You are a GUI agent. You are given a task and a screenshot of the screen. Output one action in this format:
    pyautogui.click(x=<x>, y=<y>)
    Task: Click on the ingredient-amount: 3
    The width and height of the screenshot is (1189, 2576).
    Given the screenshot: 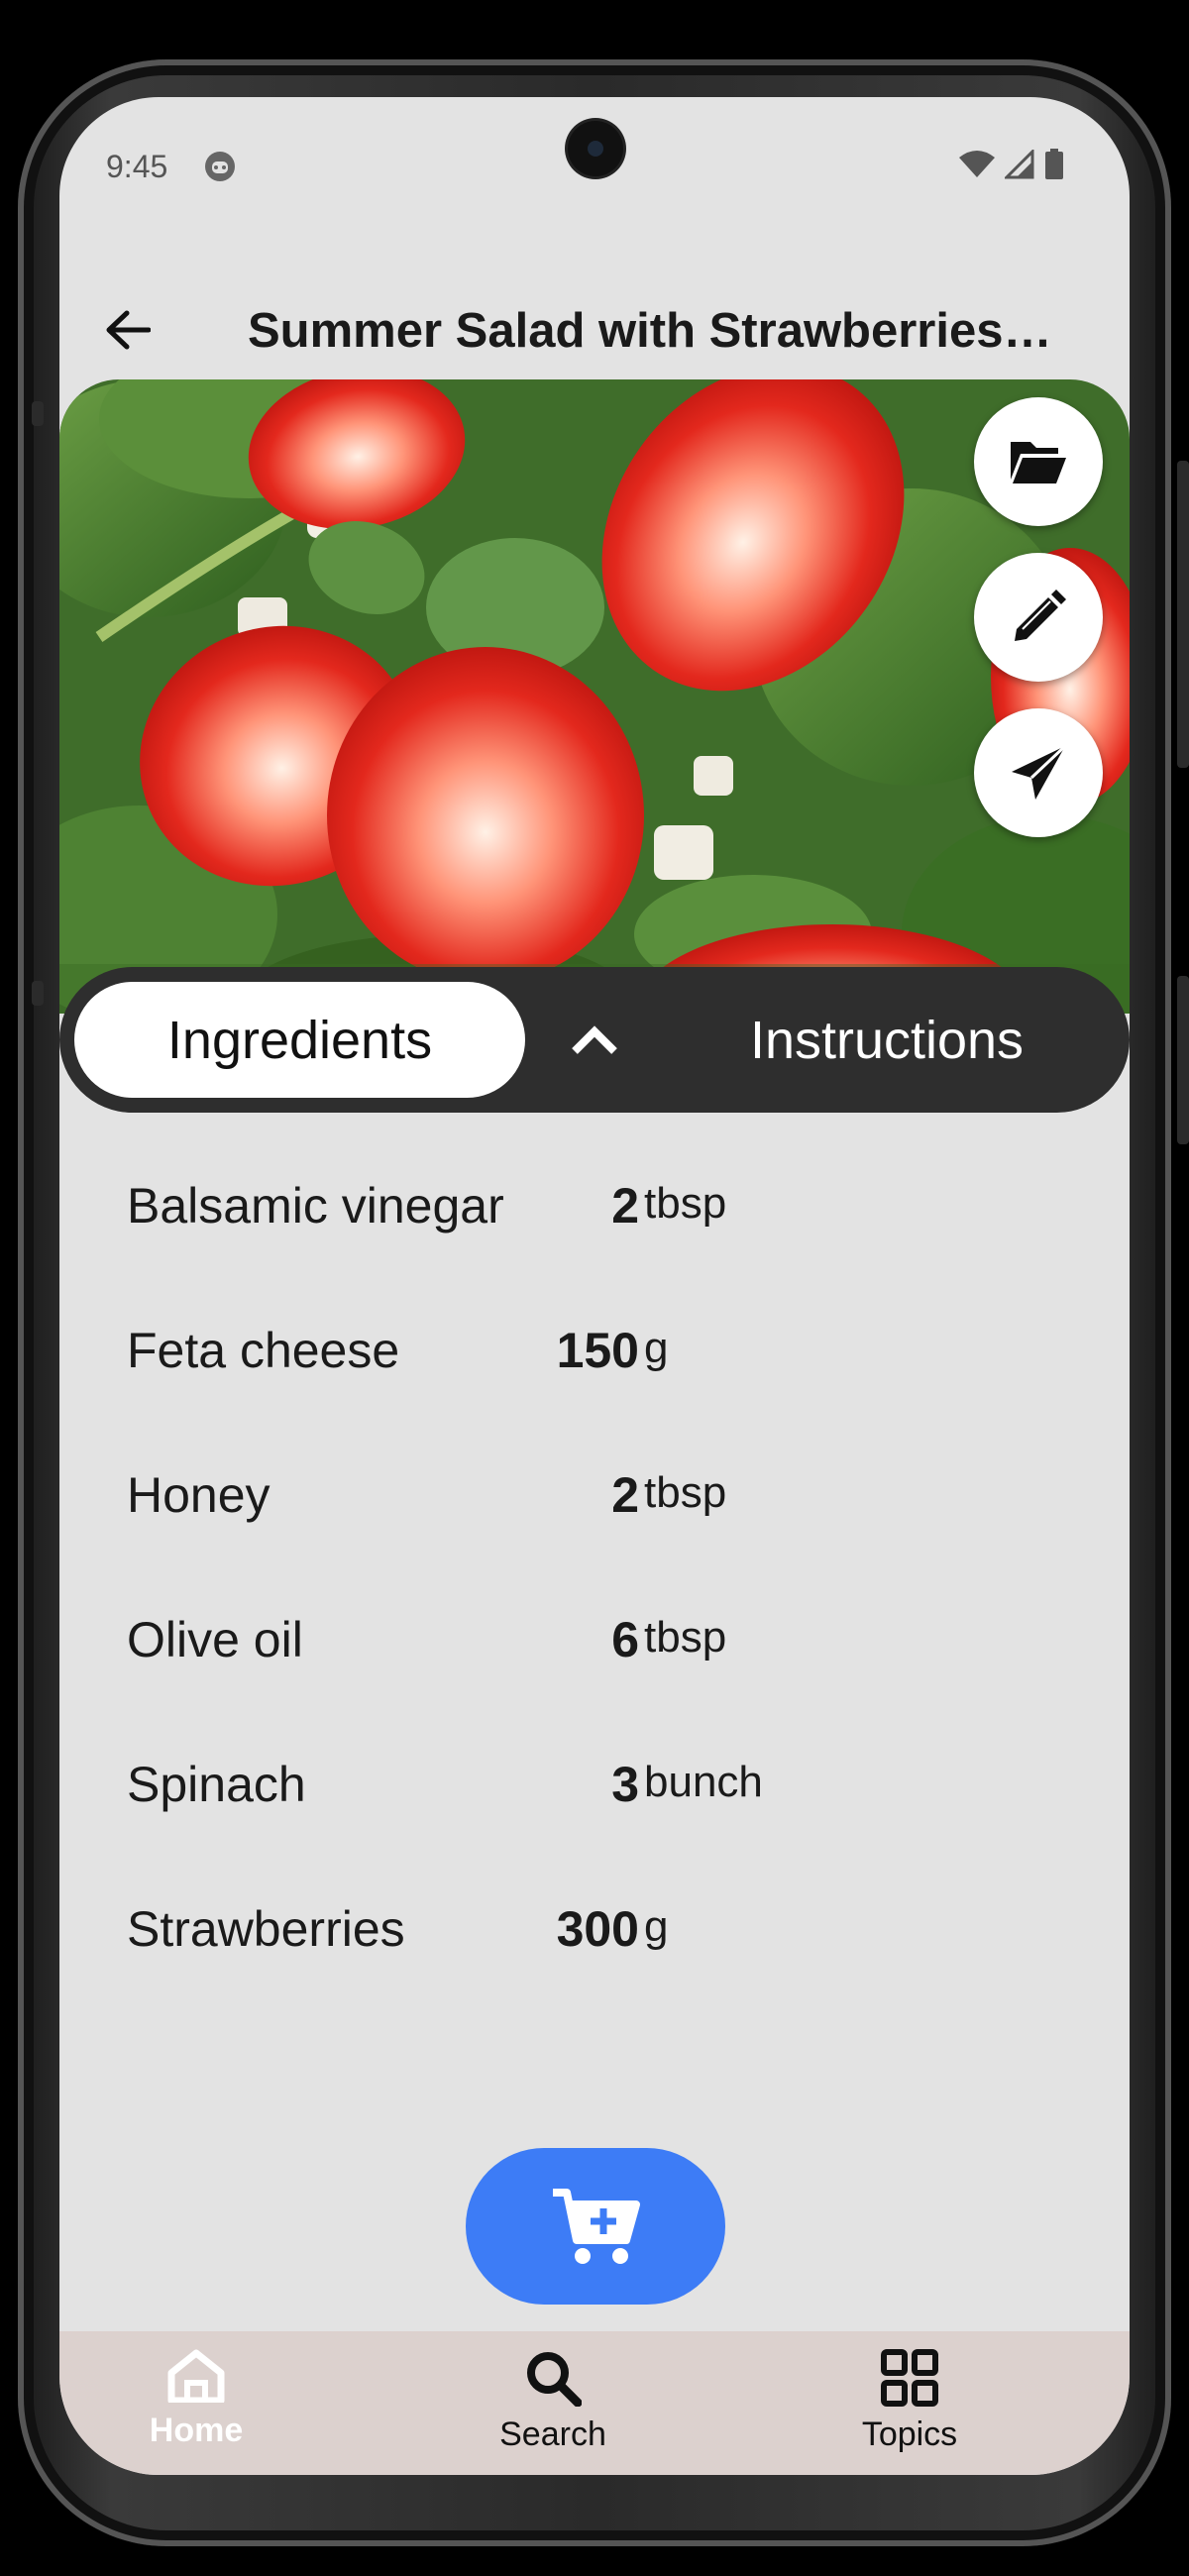 What is the action you would take?
    pyautogui.click(x=625, y=1784)
    